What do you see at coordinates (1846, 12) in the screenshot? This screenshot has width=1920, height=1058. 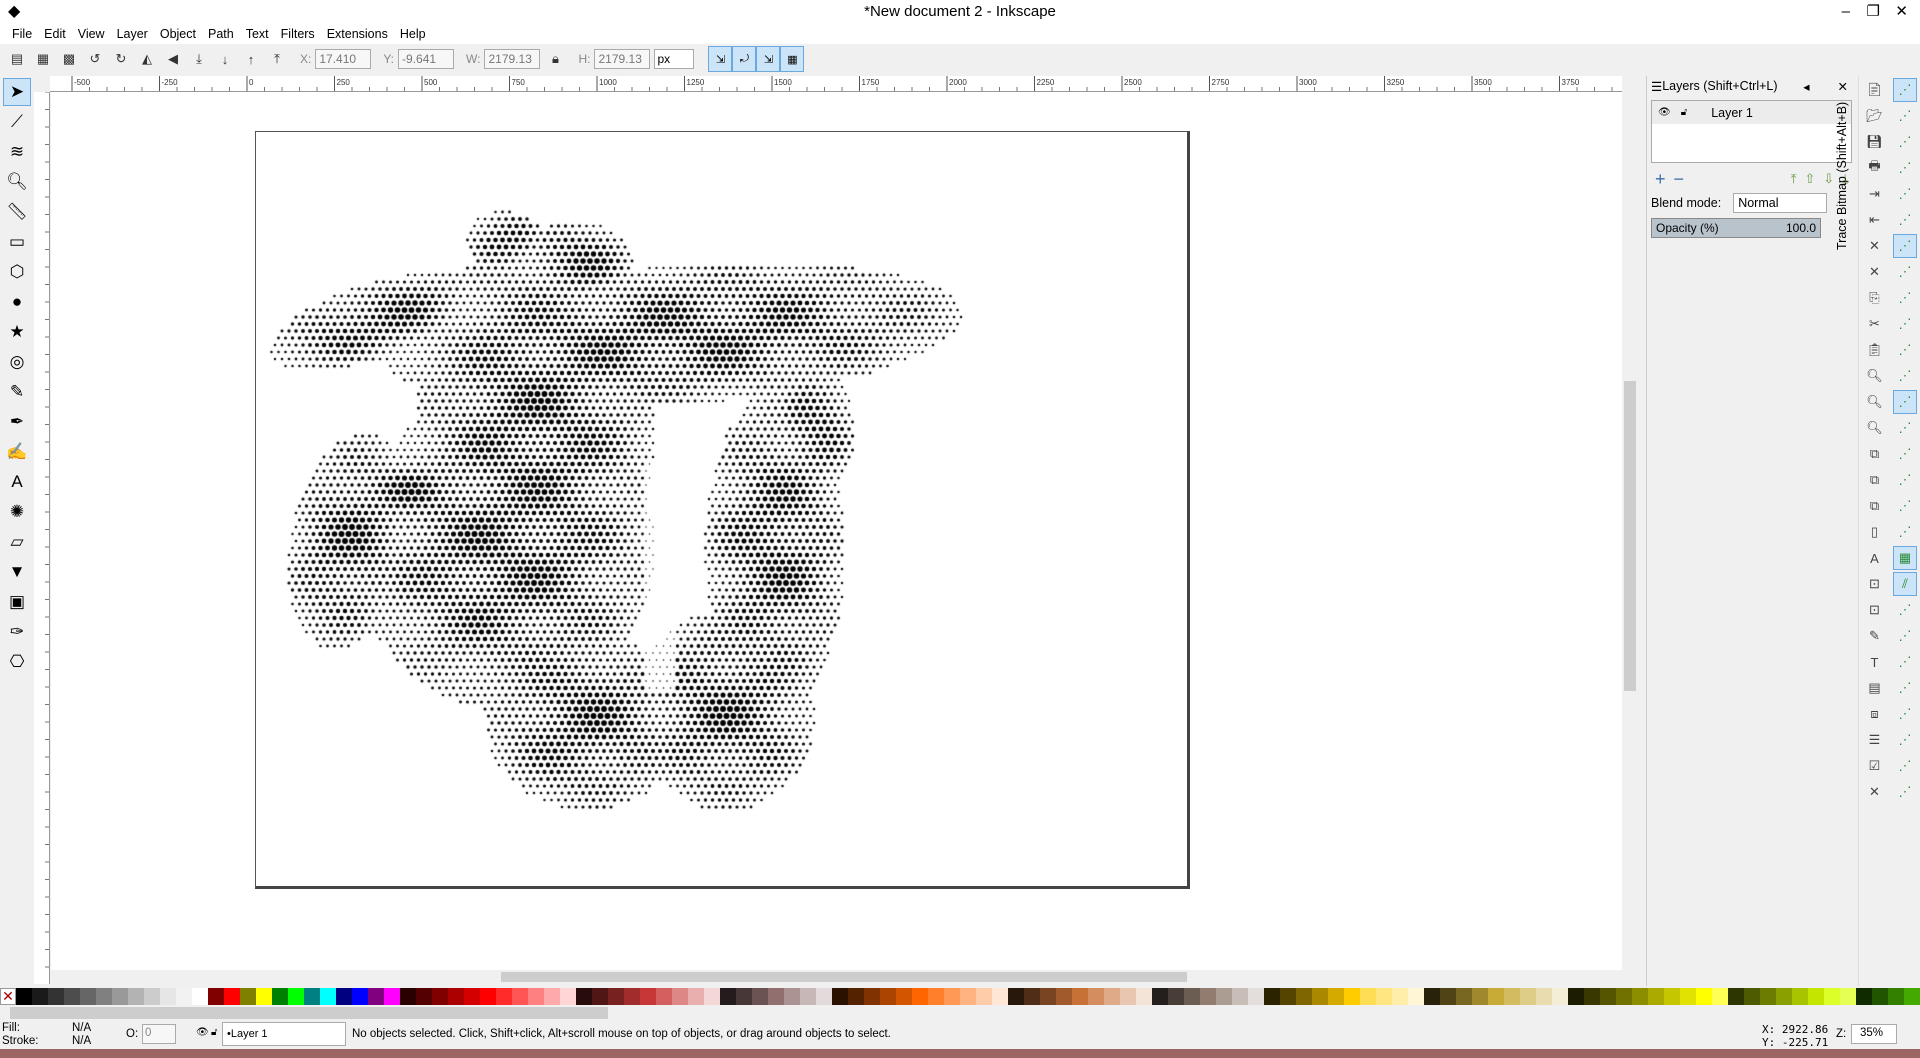 I see `minimize-button: –` at bounding box center [1846, 12].